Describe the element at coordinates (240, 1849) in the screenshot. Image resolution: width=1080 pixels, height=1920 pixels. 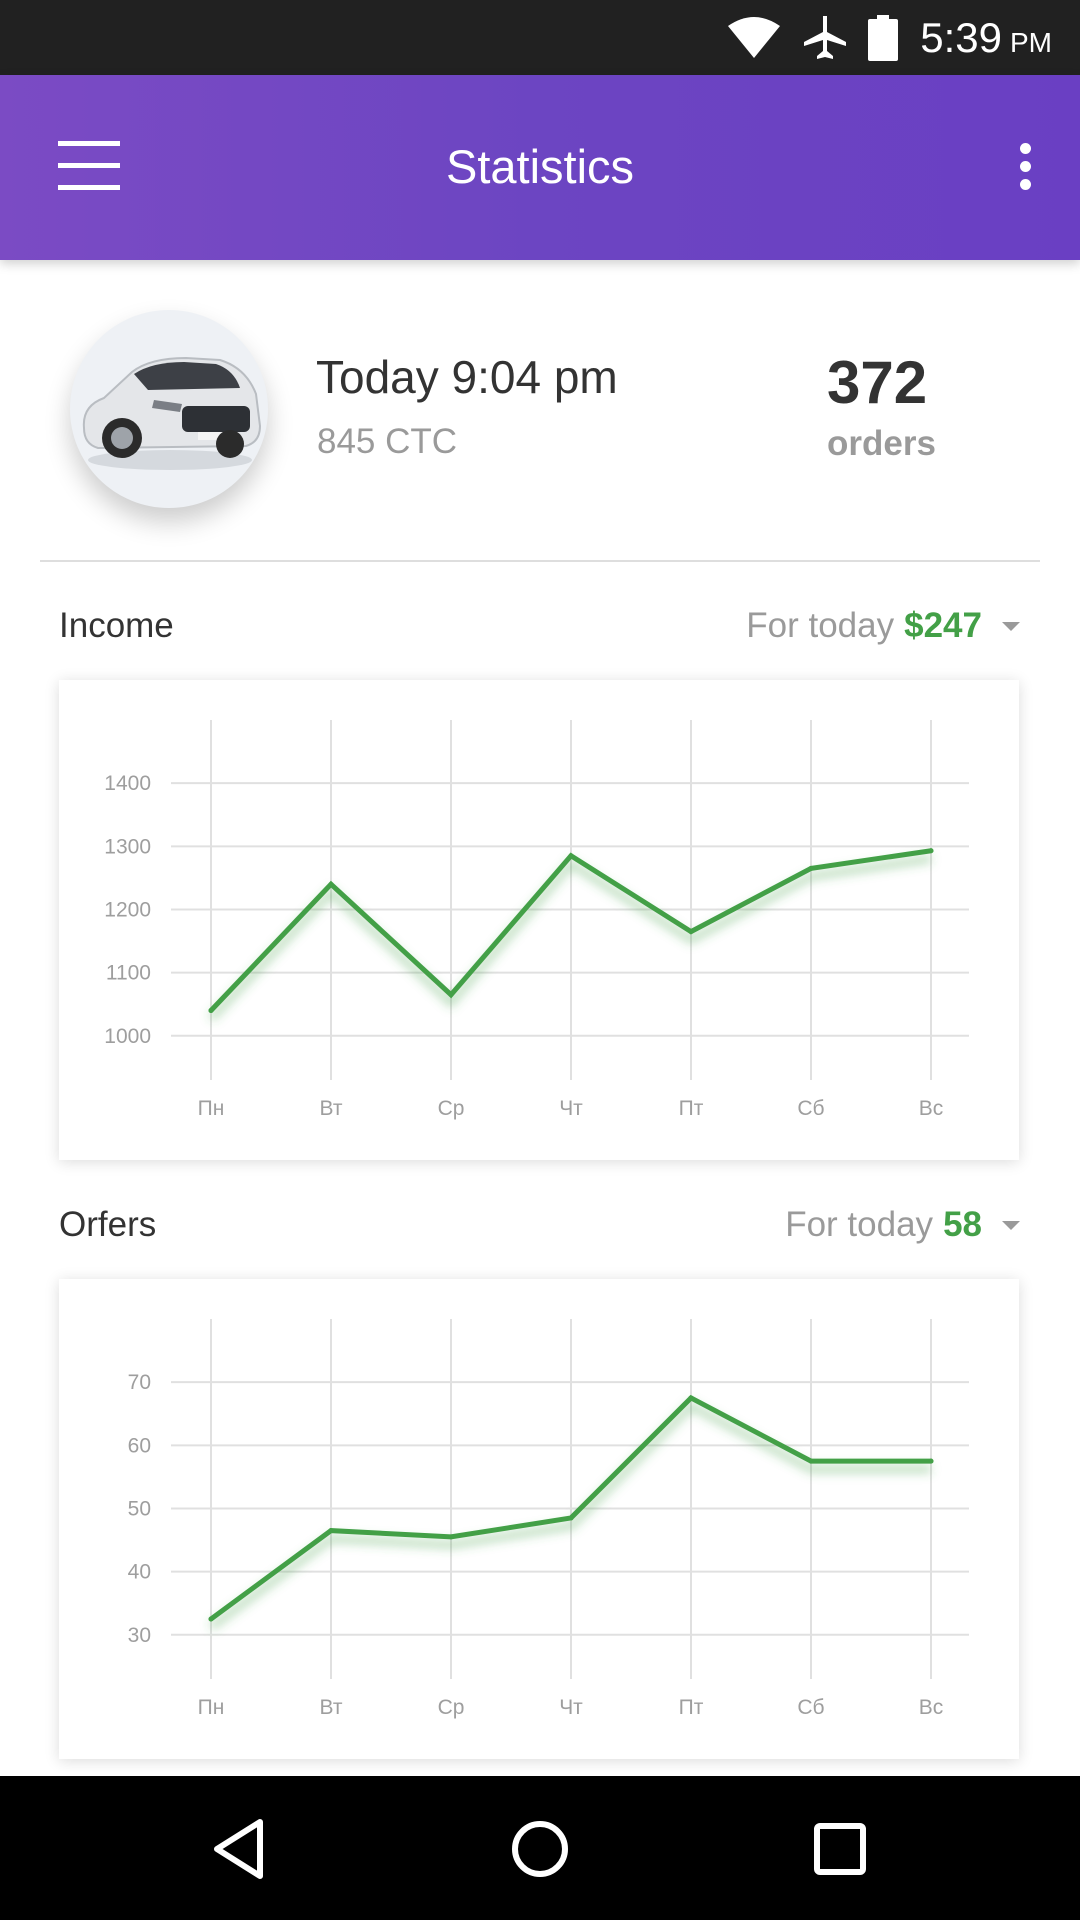
I see `back-icon` at that location.